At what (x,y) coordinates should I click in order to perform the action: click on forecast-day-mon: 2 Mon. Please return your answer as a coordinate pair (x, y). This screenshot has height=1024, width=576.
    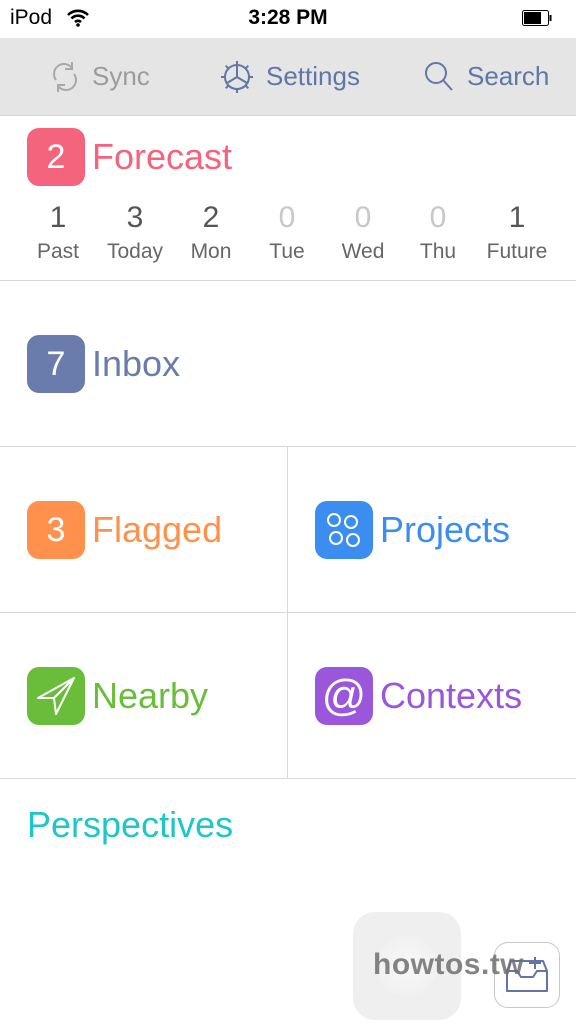
    Looking at the image, I should click on (211, 232).